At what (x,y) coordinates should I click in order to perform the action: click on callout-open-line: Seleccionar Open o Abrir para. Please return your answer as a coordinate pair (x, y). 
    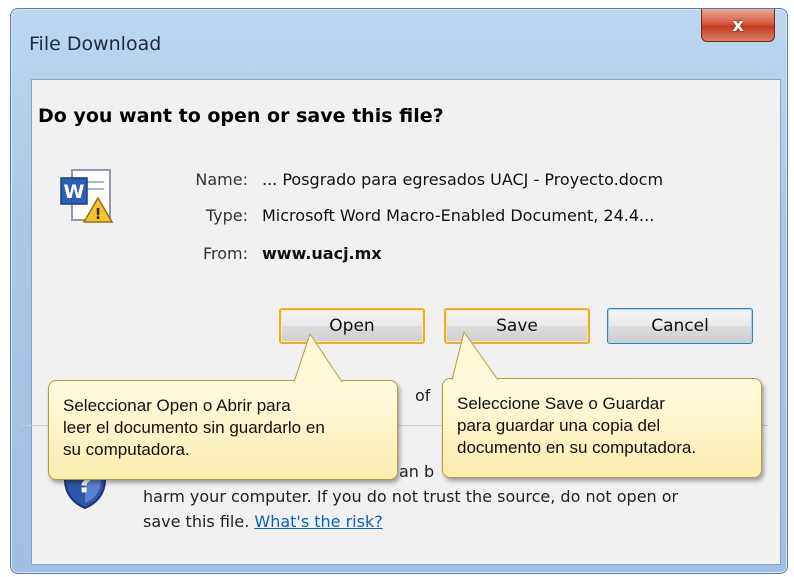
    Looking at the image, I should click on (177, 405).